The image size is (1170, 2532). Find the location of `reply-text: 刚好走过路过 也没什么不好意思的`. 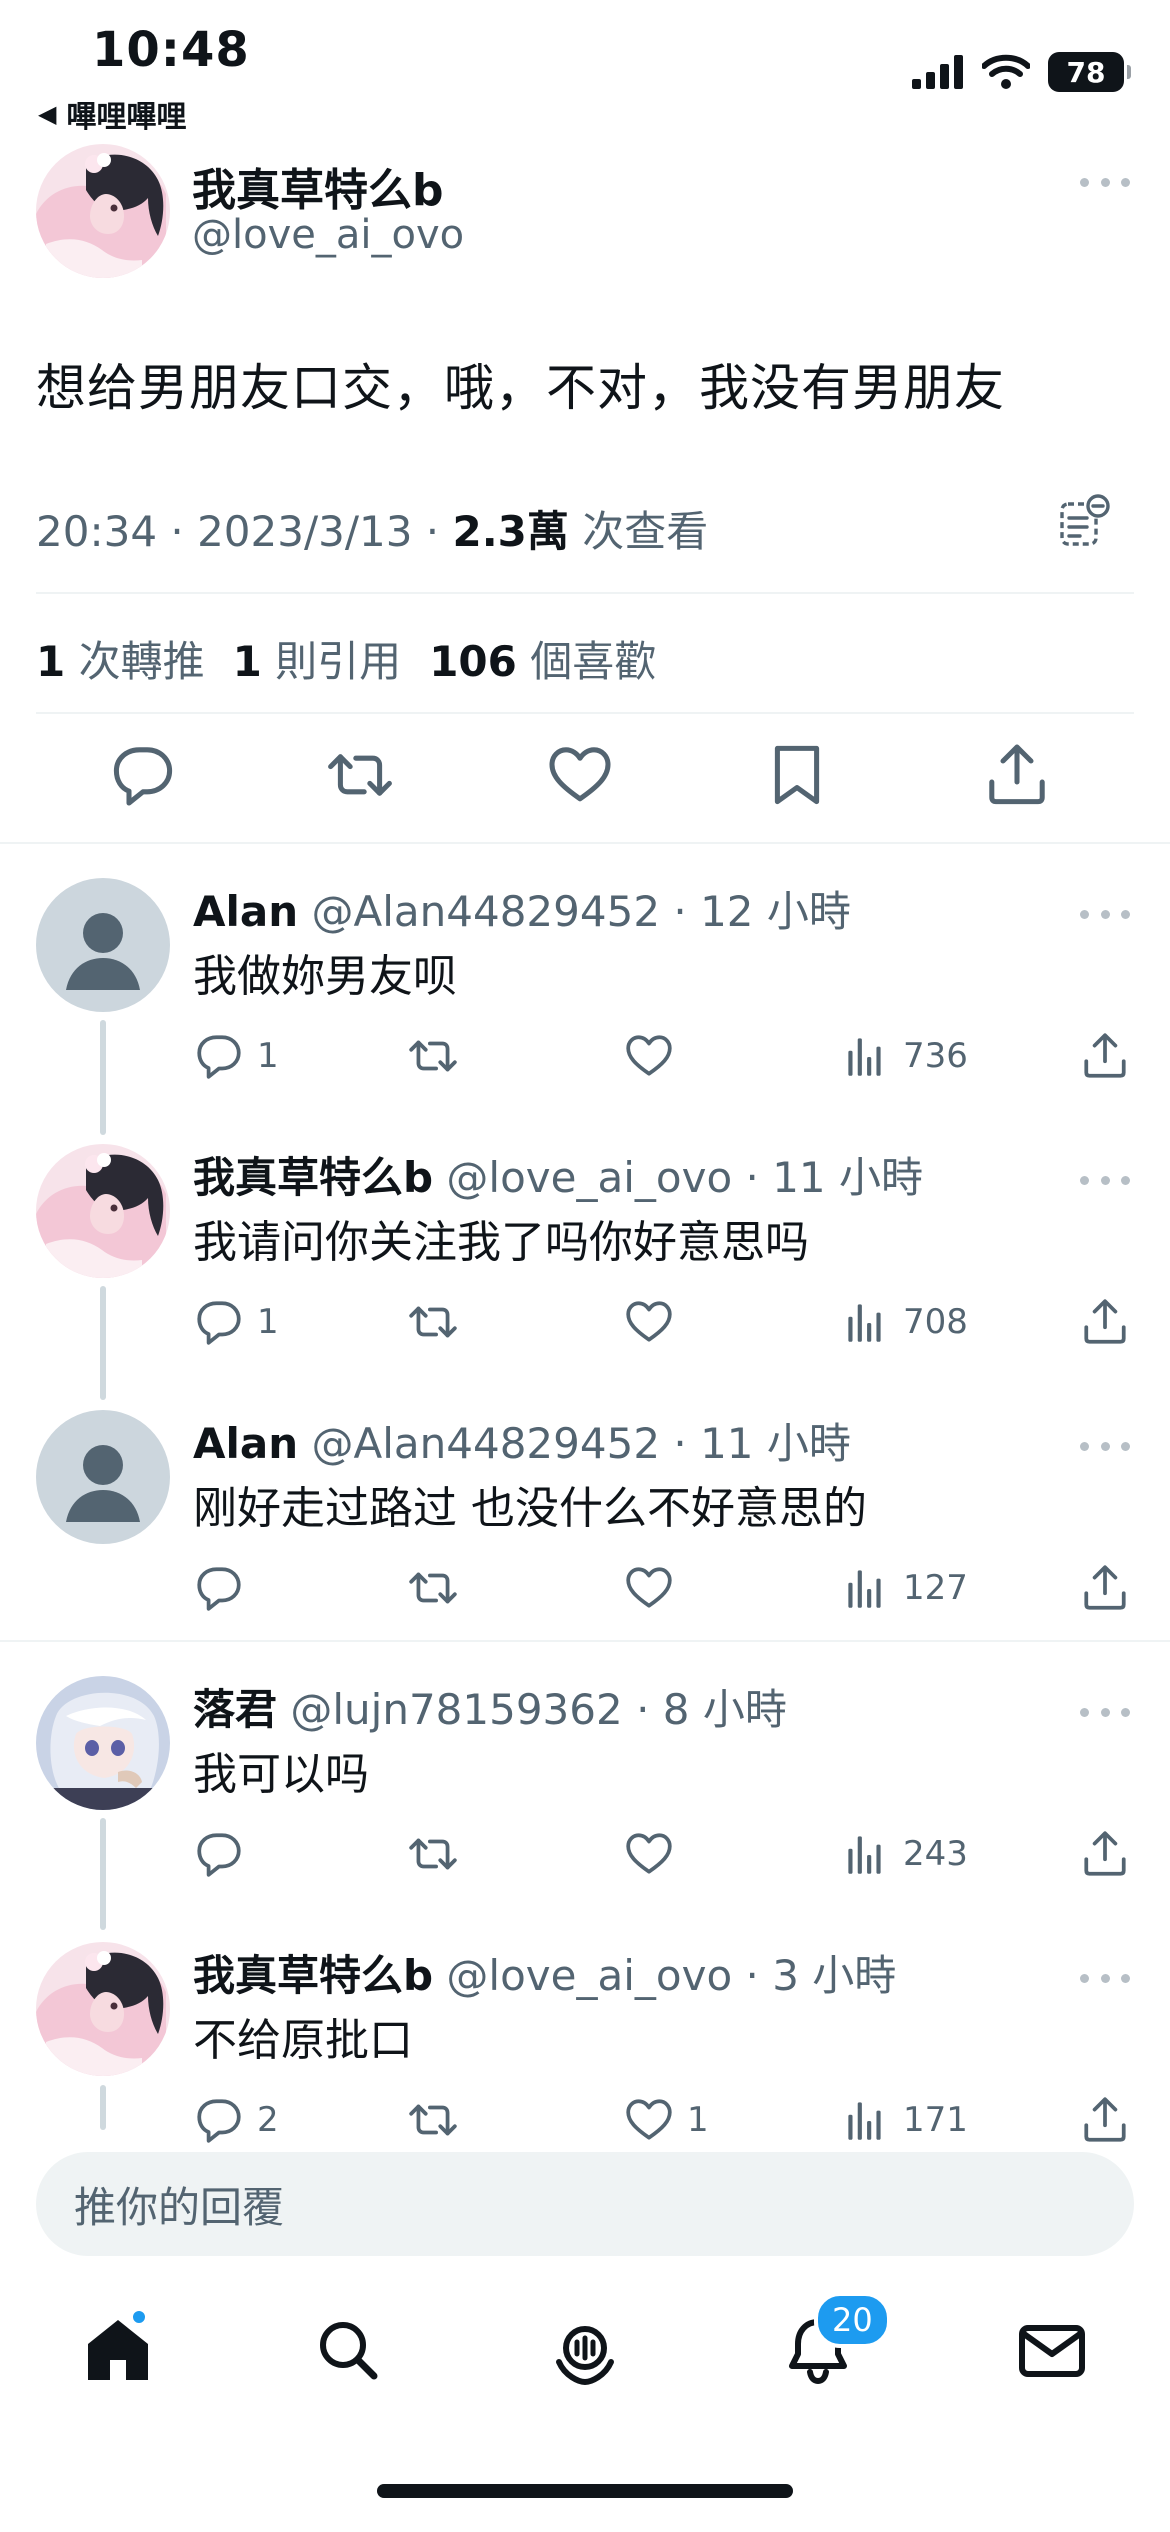

reply-text: 刚好走过路过 也没什么不好意思的 is located at coordinates (530, 1508).